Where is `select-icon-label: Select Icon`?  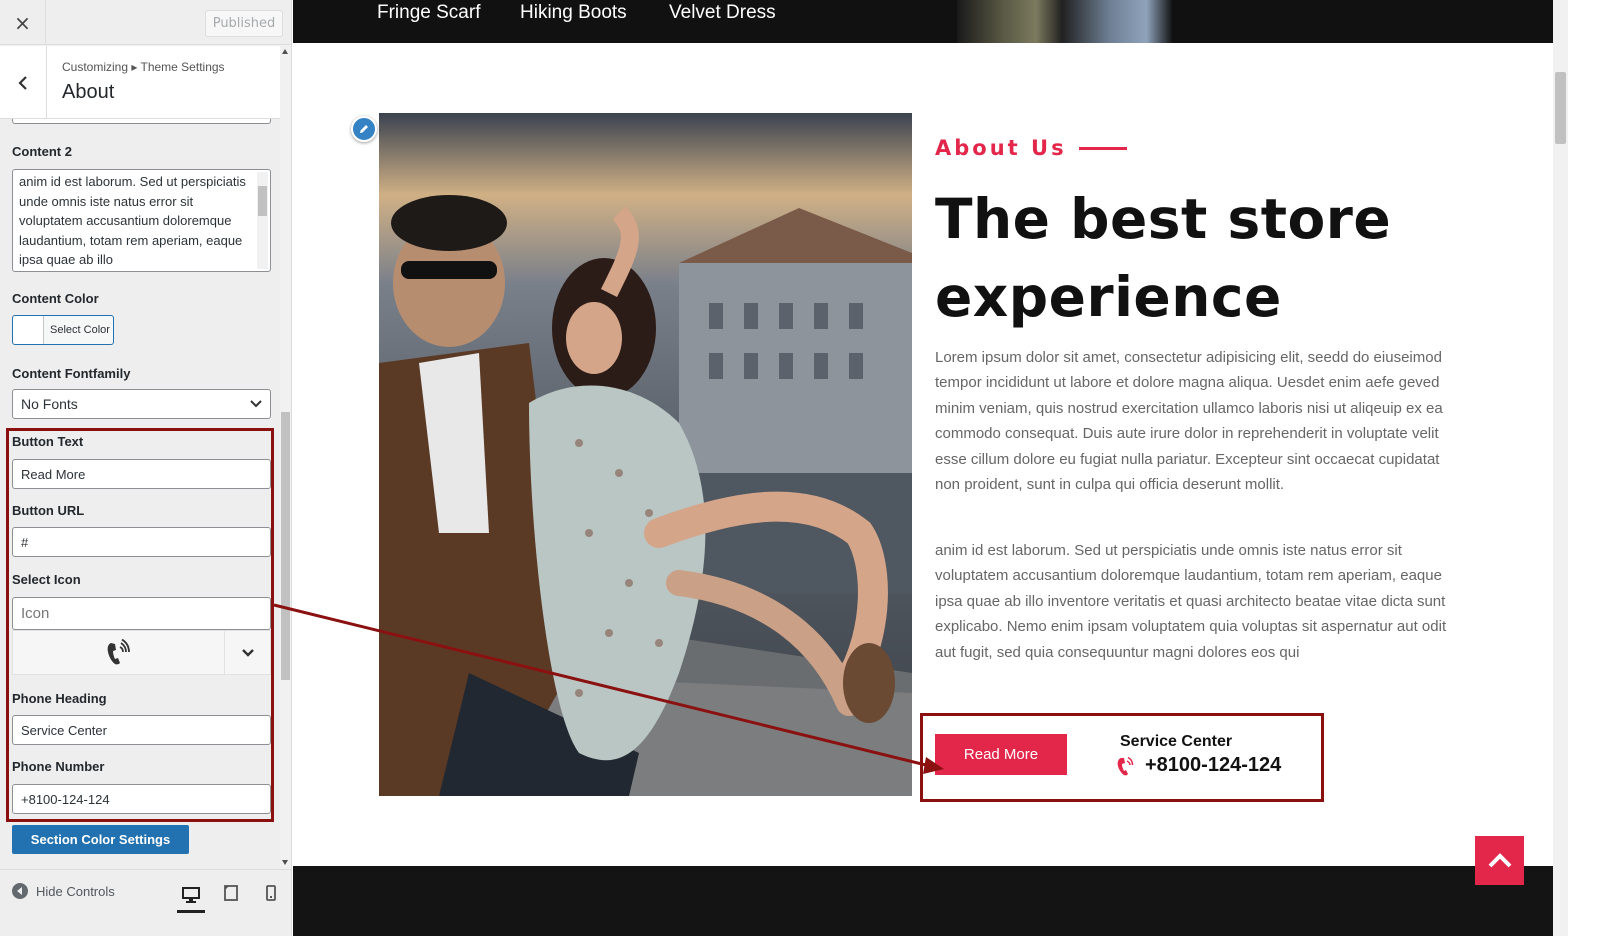
select-icon-label: Select Icon is located at coordinates (46, 579).